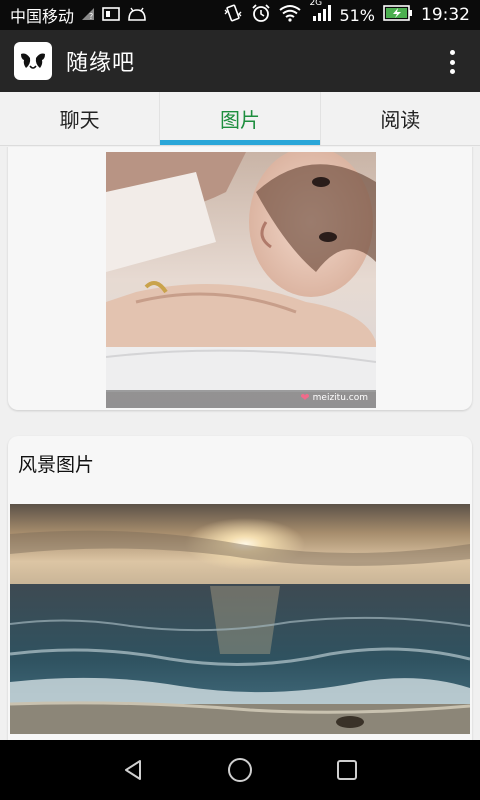 This screenshot has width=480, height=800. I want to click on watermark: ❤ meizitu.com, so click(334, 397).